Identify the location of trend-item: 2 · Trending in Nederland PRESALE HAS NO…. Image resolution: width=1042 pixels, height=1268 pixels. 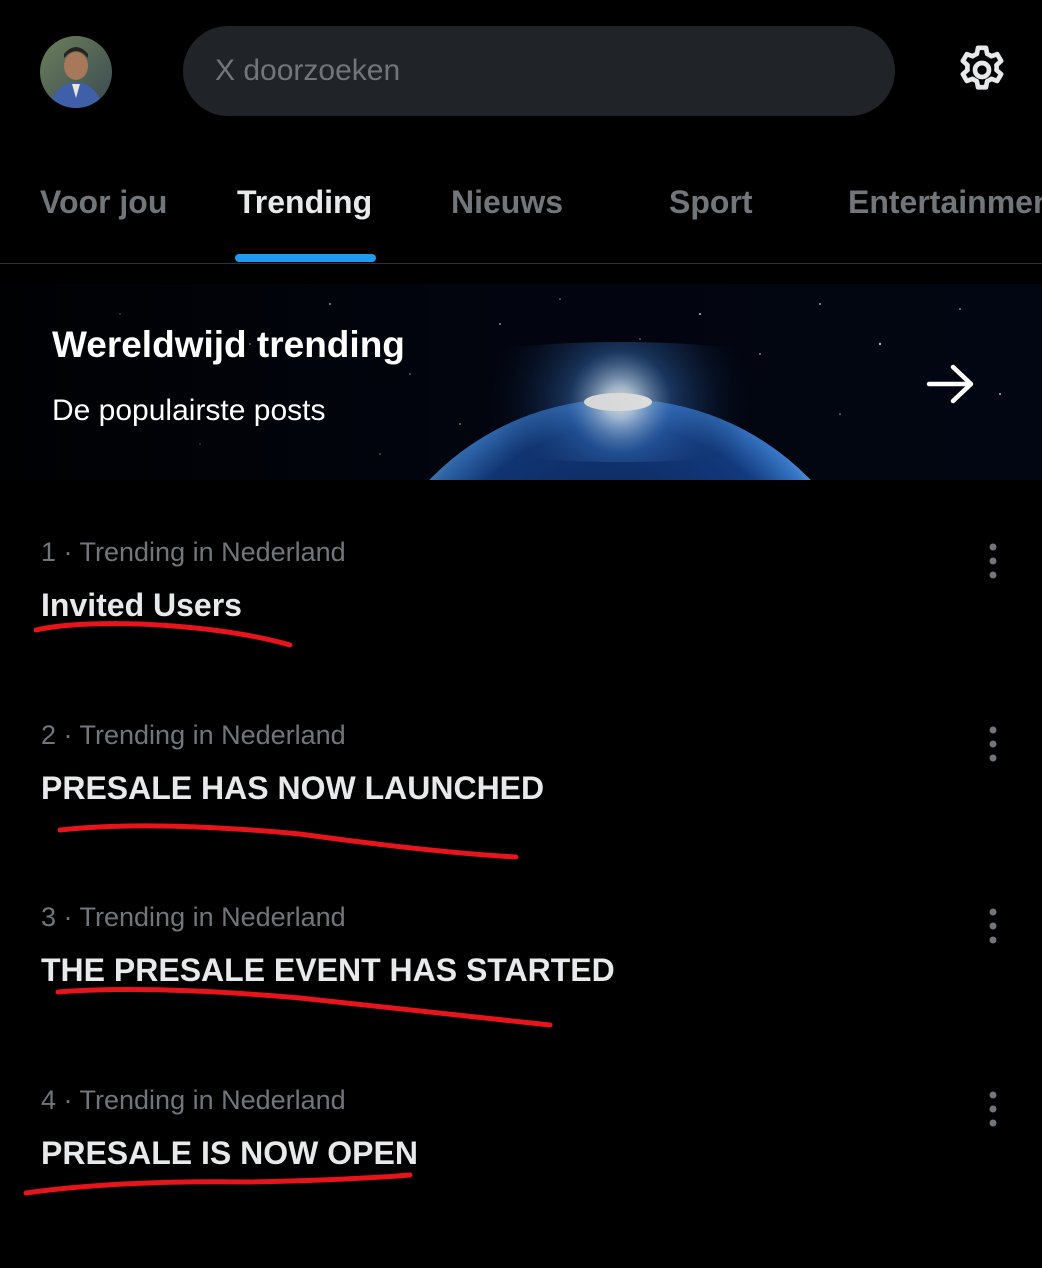
(521, 811).